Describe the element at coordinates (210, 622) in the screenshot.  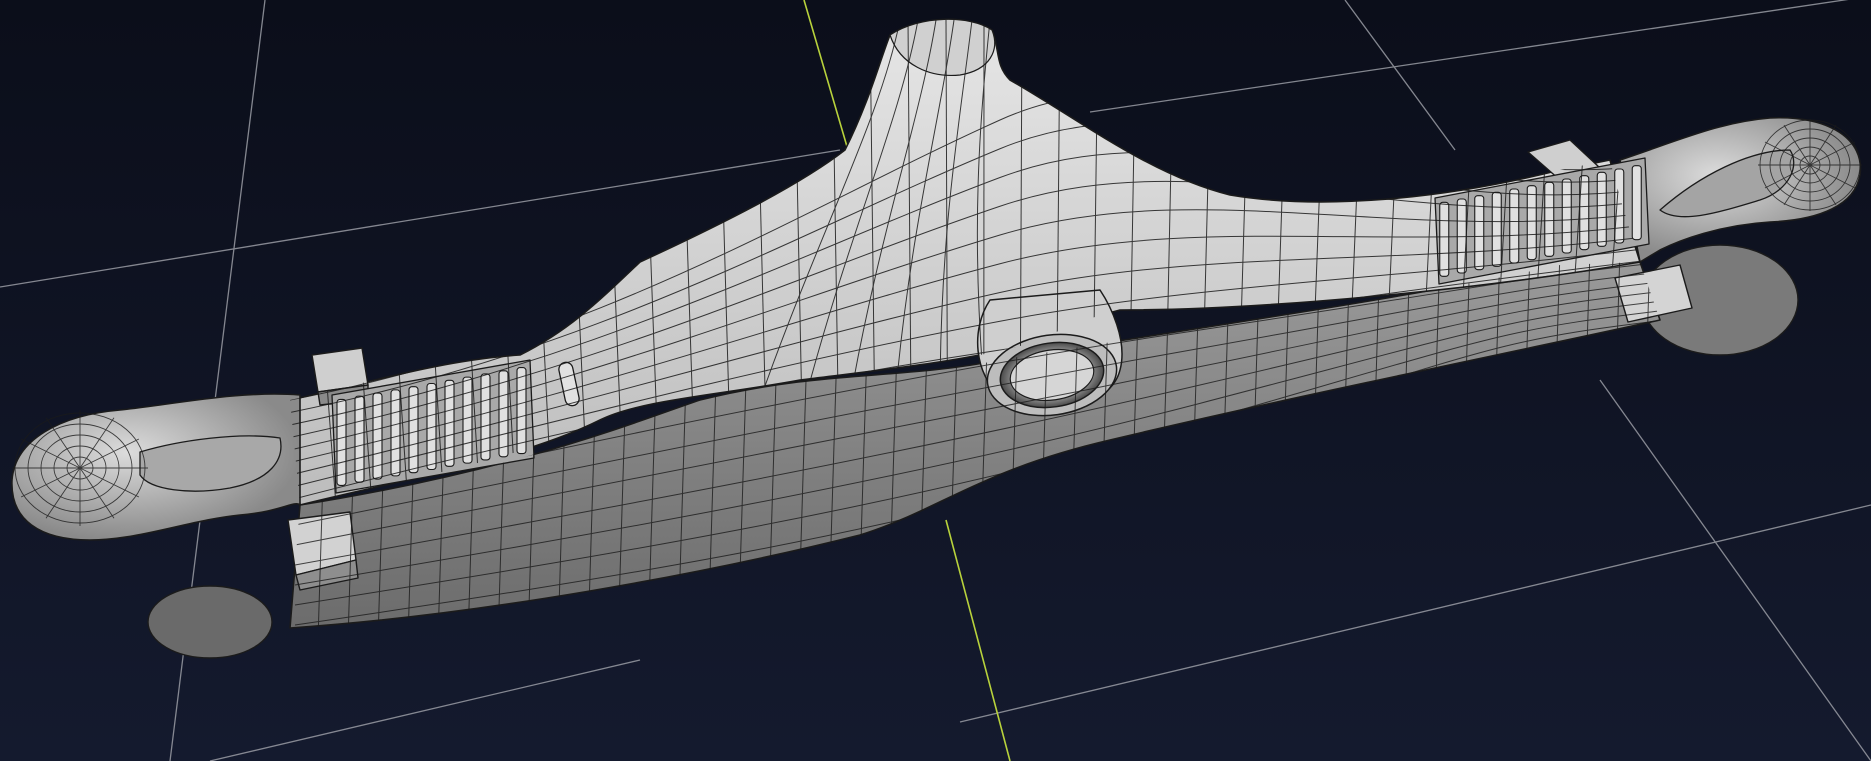
I see `lower-left-eye-underside` at that location.